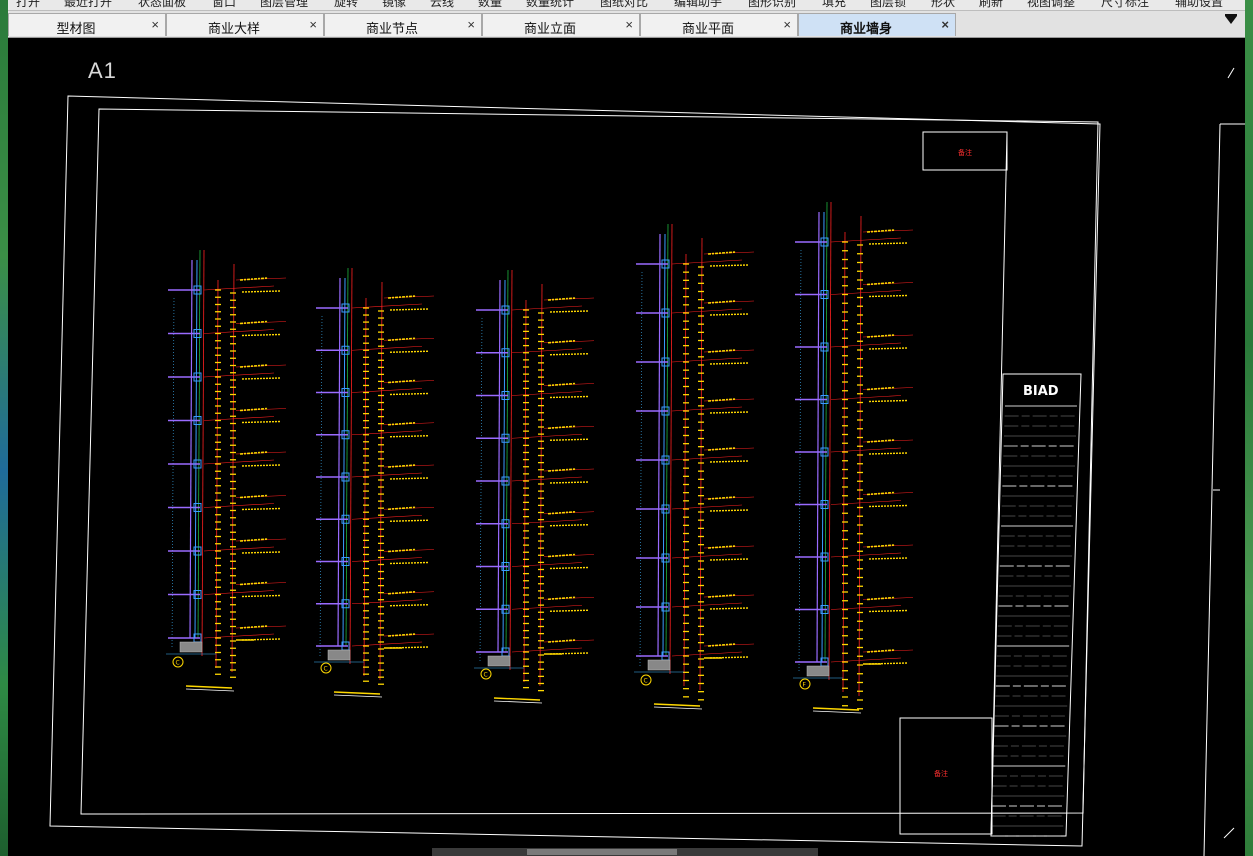 Image resolution: width=1253 pixels, height=856 pixels. Describe the element at coordinates (4, 428) in the screenshot. I see `desktop-background-left` at that location.